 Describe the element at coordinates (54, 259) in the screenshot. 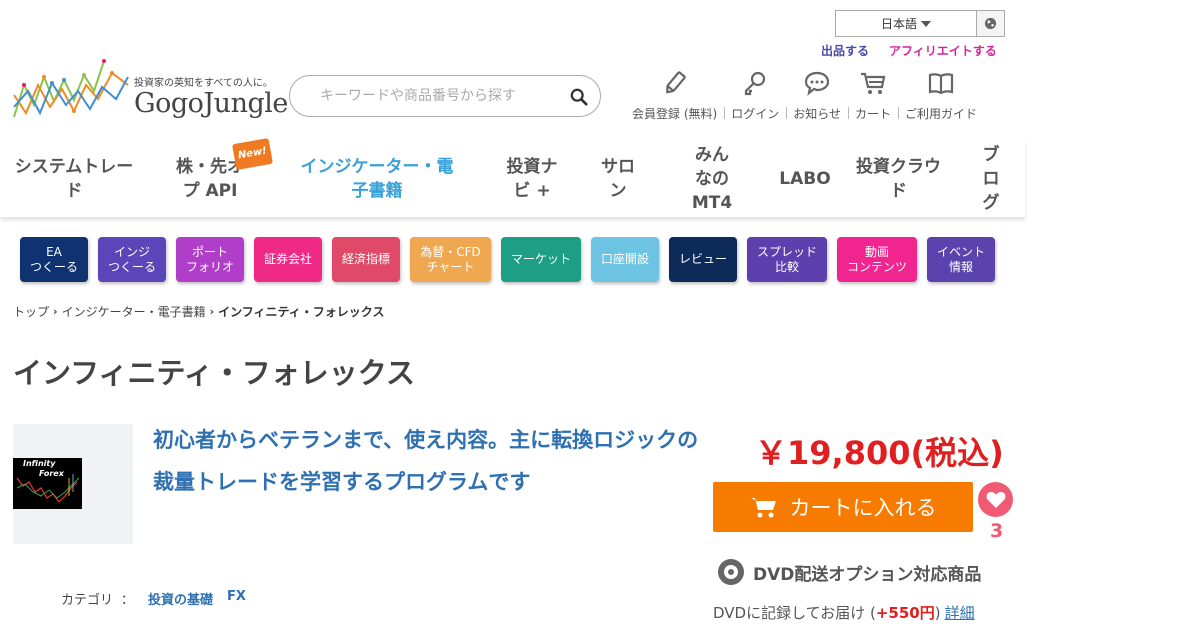

I see `cat-ea-tool: EA つくーる` at that location.